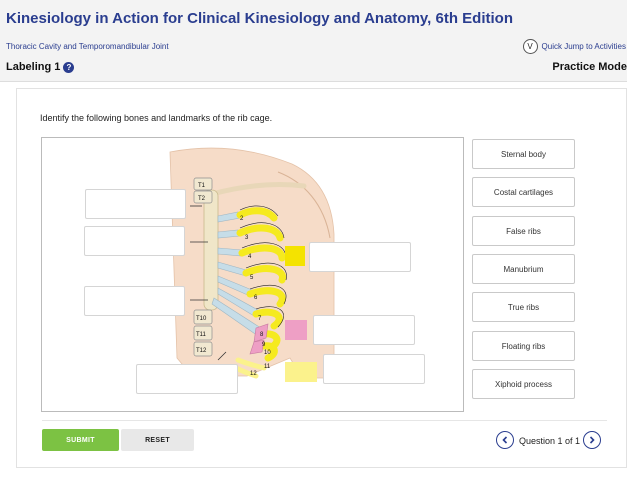  What do you see at coordinates (157, 440) in the screenshot?
I see `reset-button: RESET` at bounding box center [157, 440].